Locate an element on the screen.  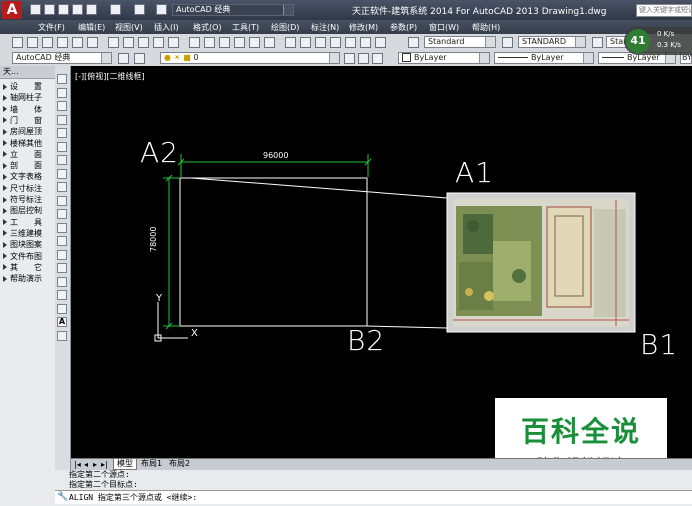
menu-item-5: 工具(T) is located at coordinates (245, 27).